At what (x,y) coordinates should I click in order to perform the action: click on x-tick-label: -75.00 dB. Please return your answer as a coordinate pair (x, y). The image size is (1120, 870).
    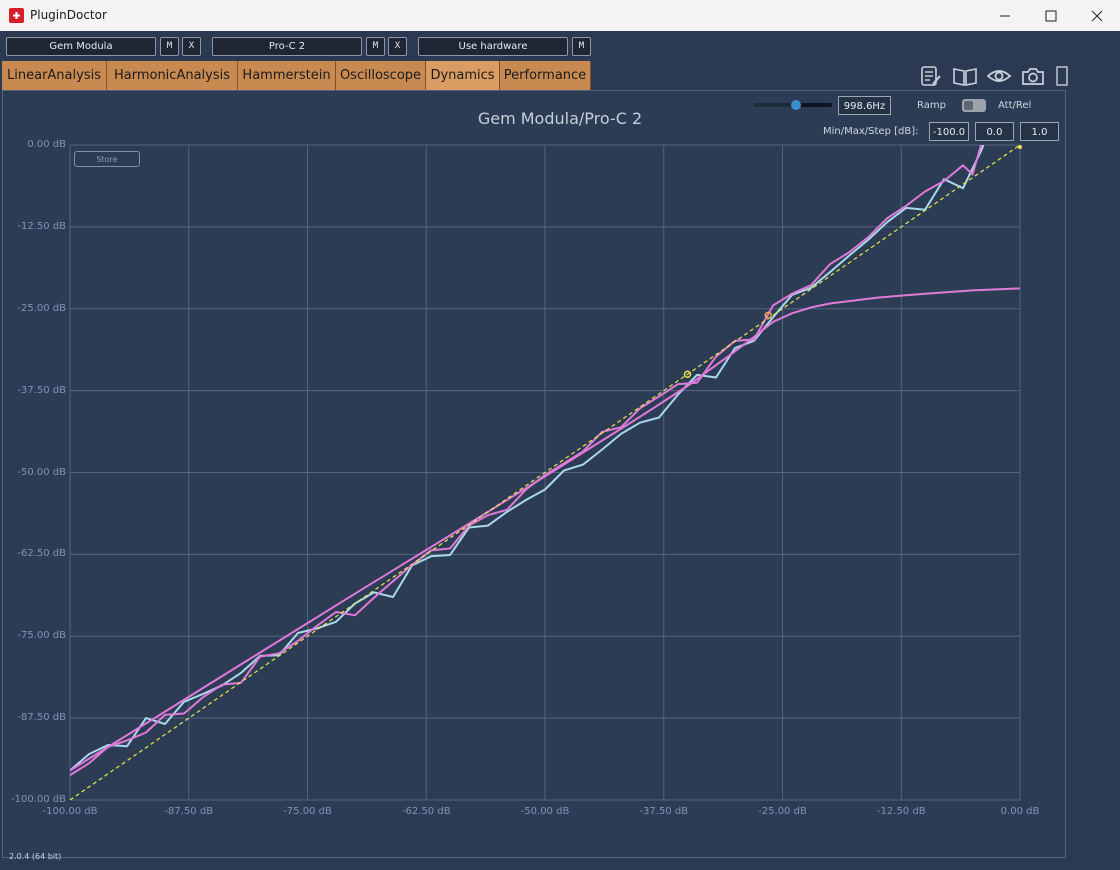
    Looking at the image, I should click on (307, 811).